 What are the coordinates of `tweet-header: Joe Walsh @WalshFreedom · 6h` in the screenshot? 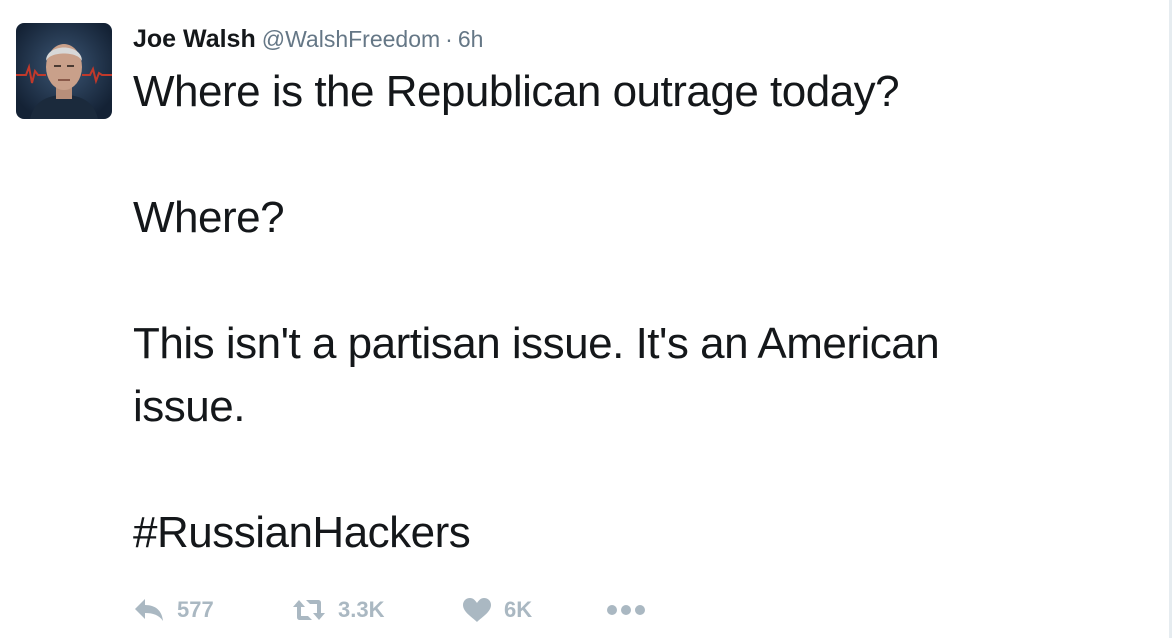 It's located at (308, 39).